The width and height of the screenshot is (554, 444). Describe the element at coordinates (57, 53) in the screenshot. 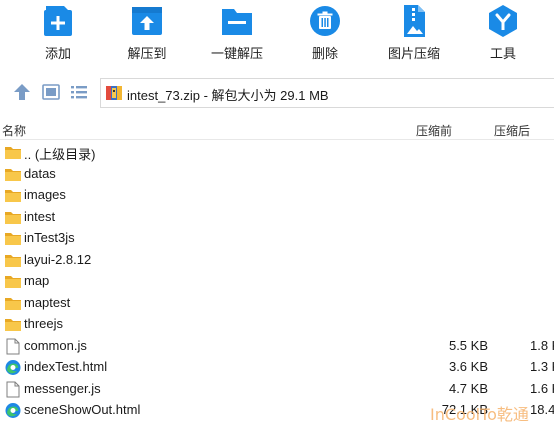

I see `add-label: 添加` at that location.